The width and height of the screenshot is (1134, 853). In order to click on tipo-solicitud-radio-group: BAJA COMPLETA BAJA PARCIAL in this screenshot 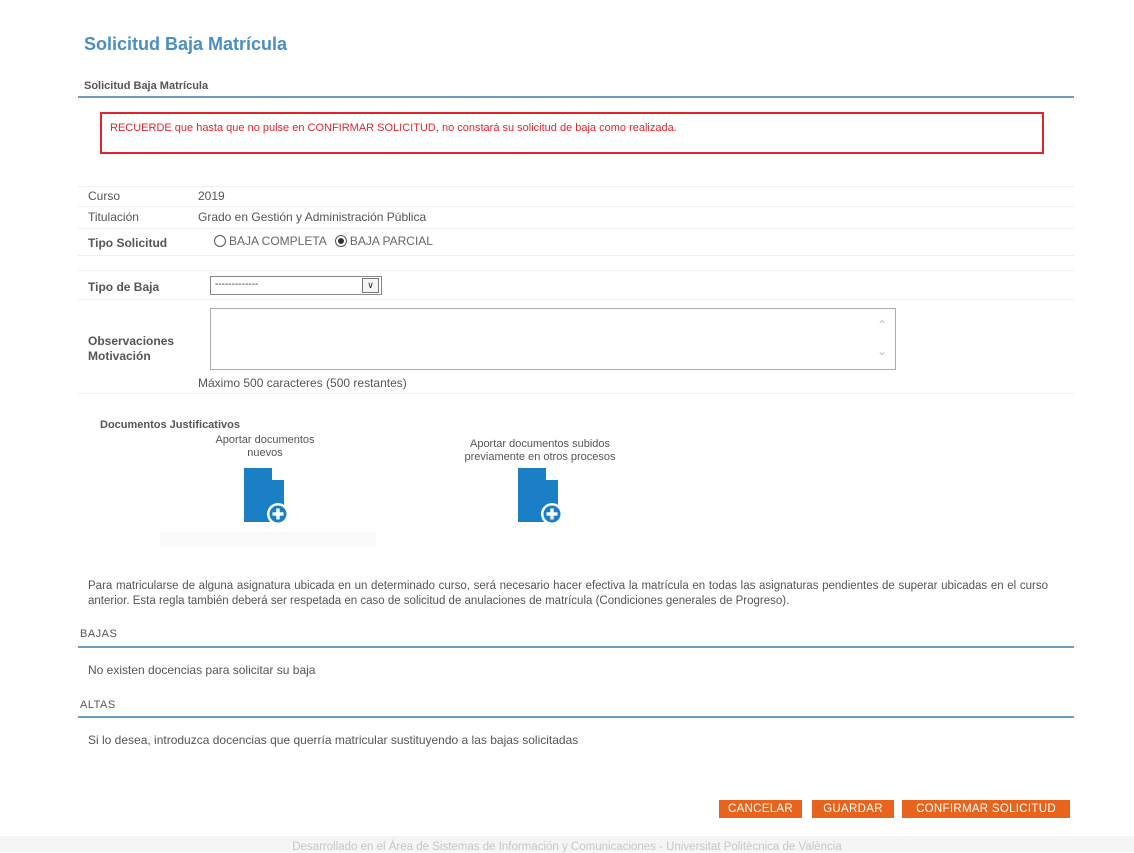, I will do `click(327, 241)`.